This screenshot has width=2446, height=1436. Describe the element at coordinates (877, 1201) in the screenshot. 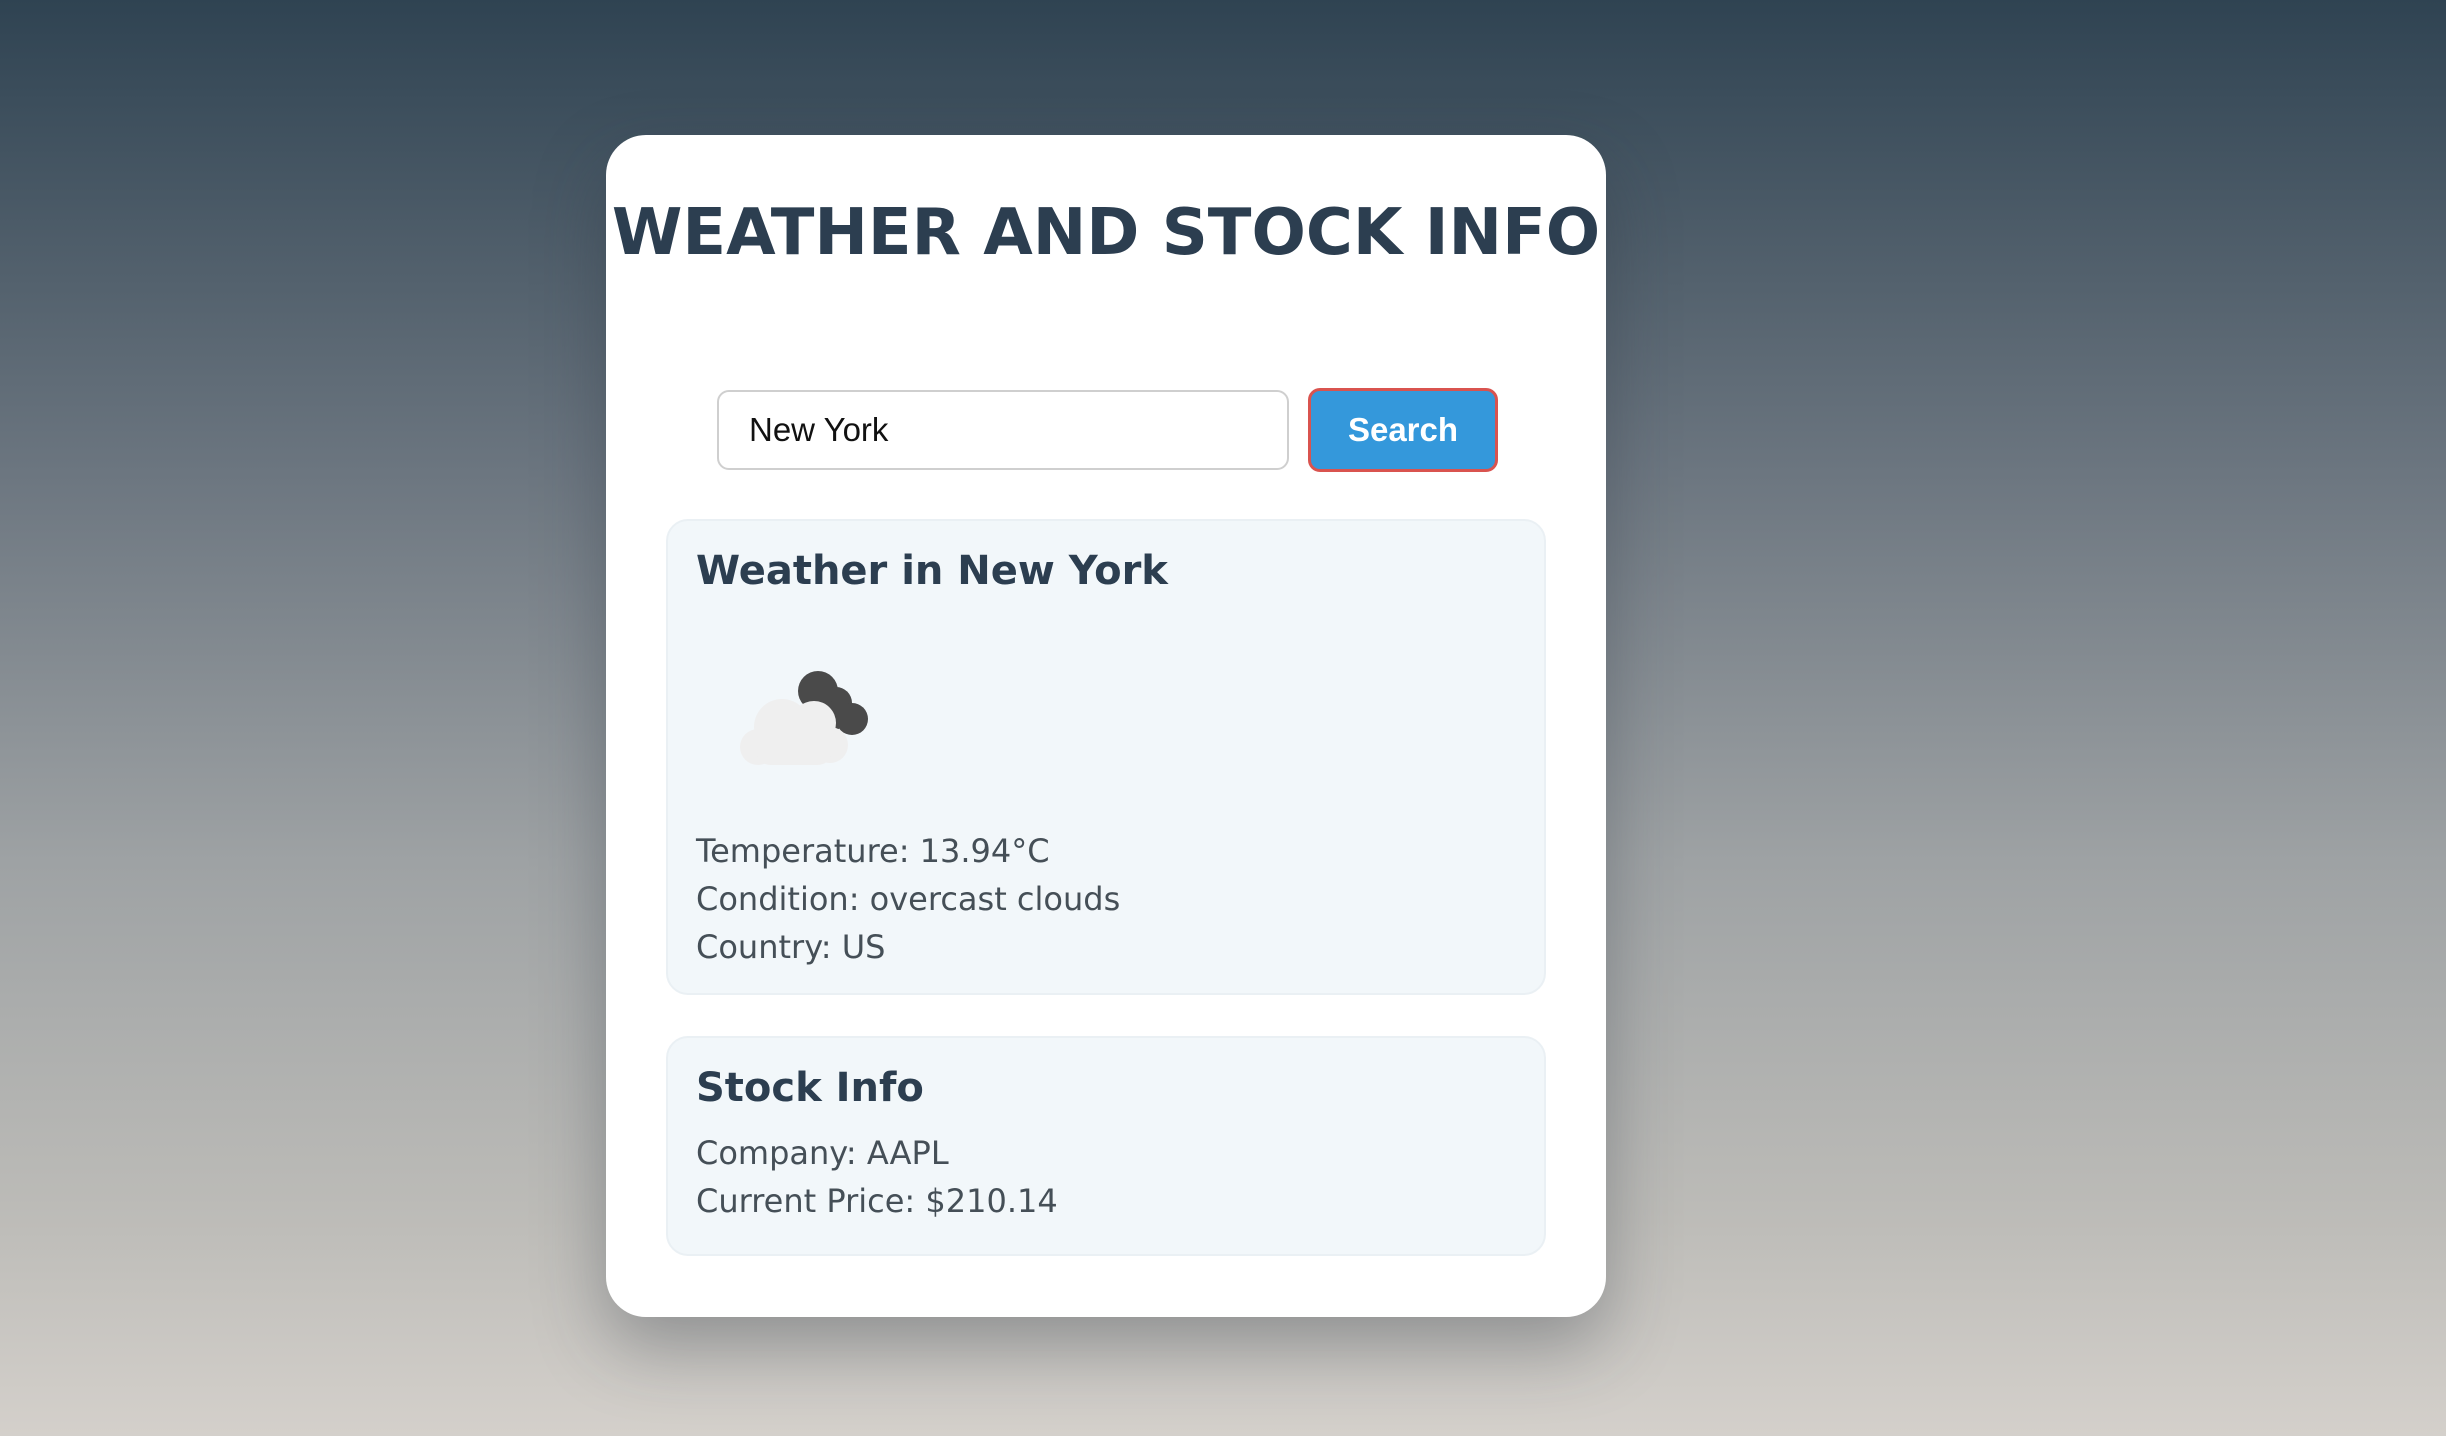

I see `price-text: Current Price: $210.14` at that location.